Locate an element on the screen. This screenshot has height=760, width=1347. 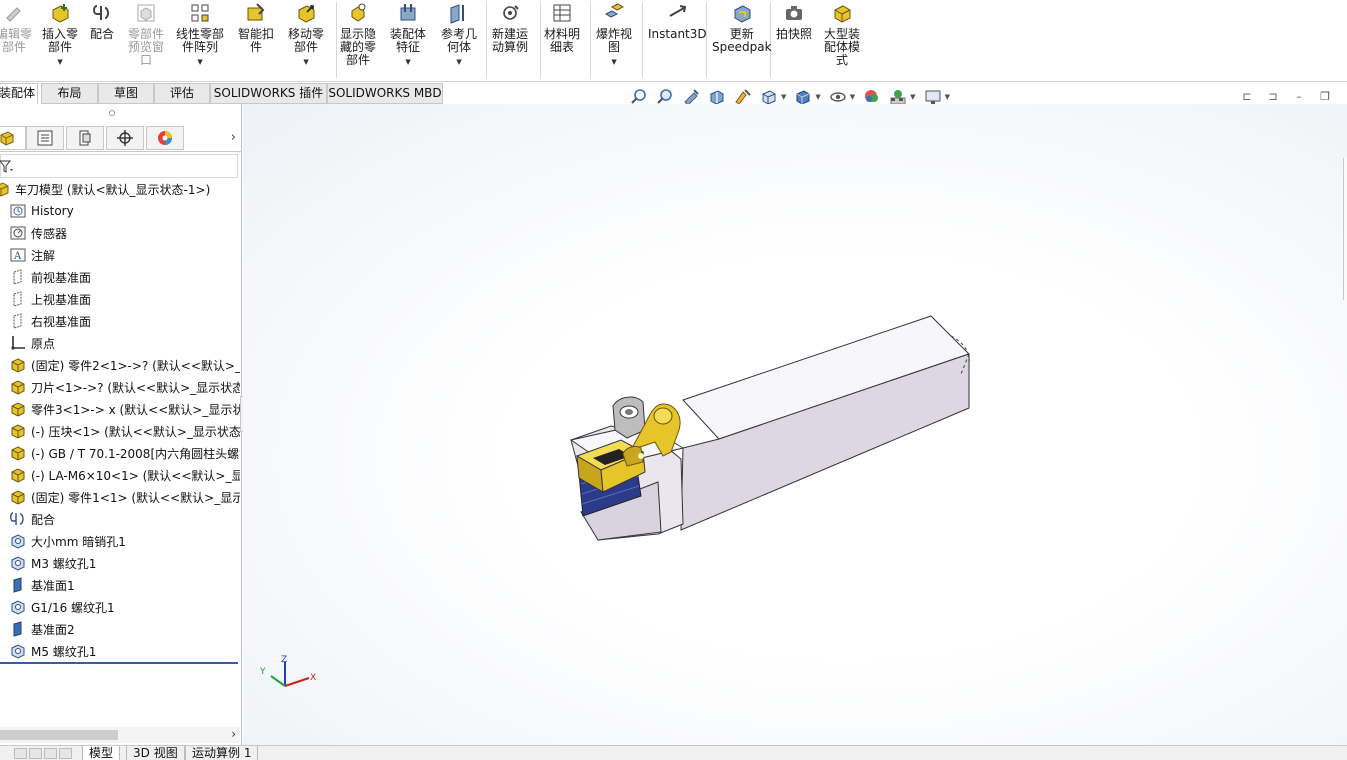
display-style-dropdown-icon: ▼ is located at coordinates (817, 97).